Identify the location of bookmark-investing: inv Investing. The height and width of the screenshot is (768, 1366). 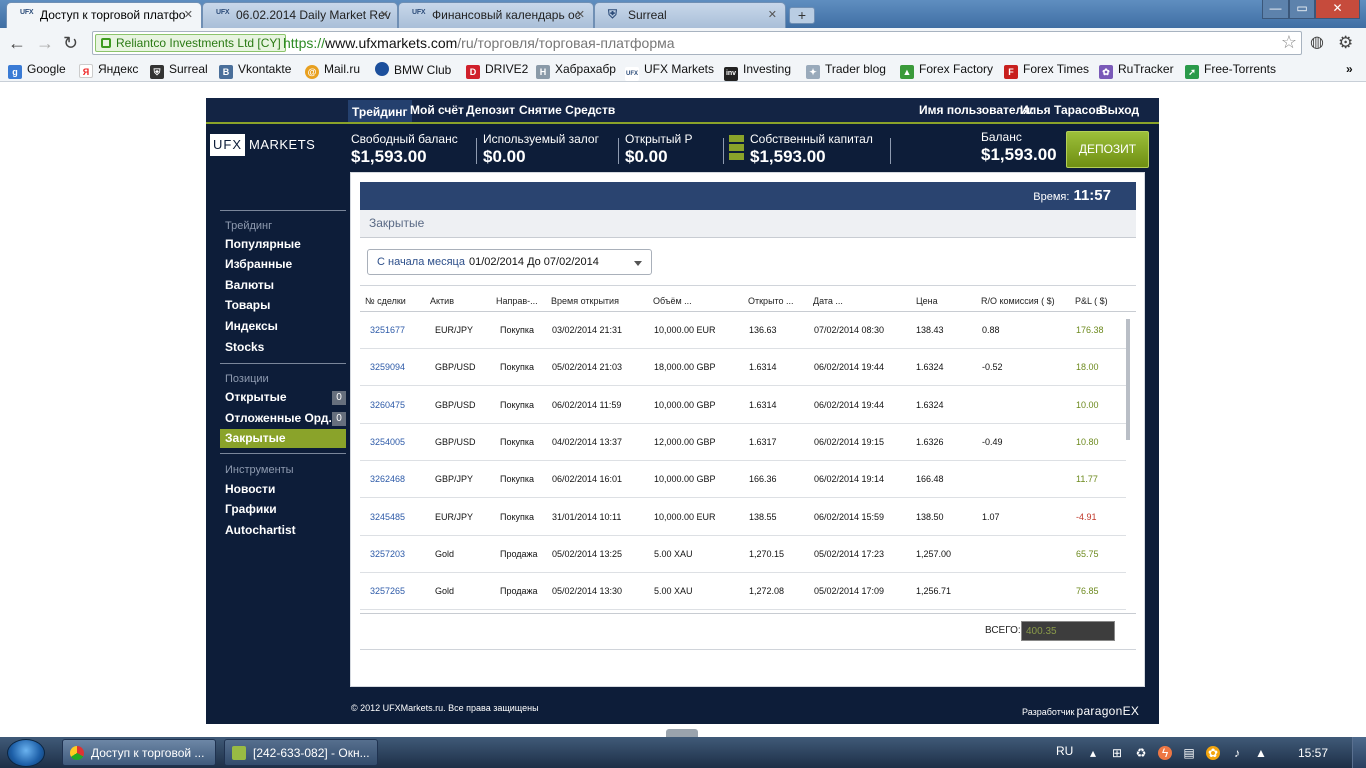
(757, 71).